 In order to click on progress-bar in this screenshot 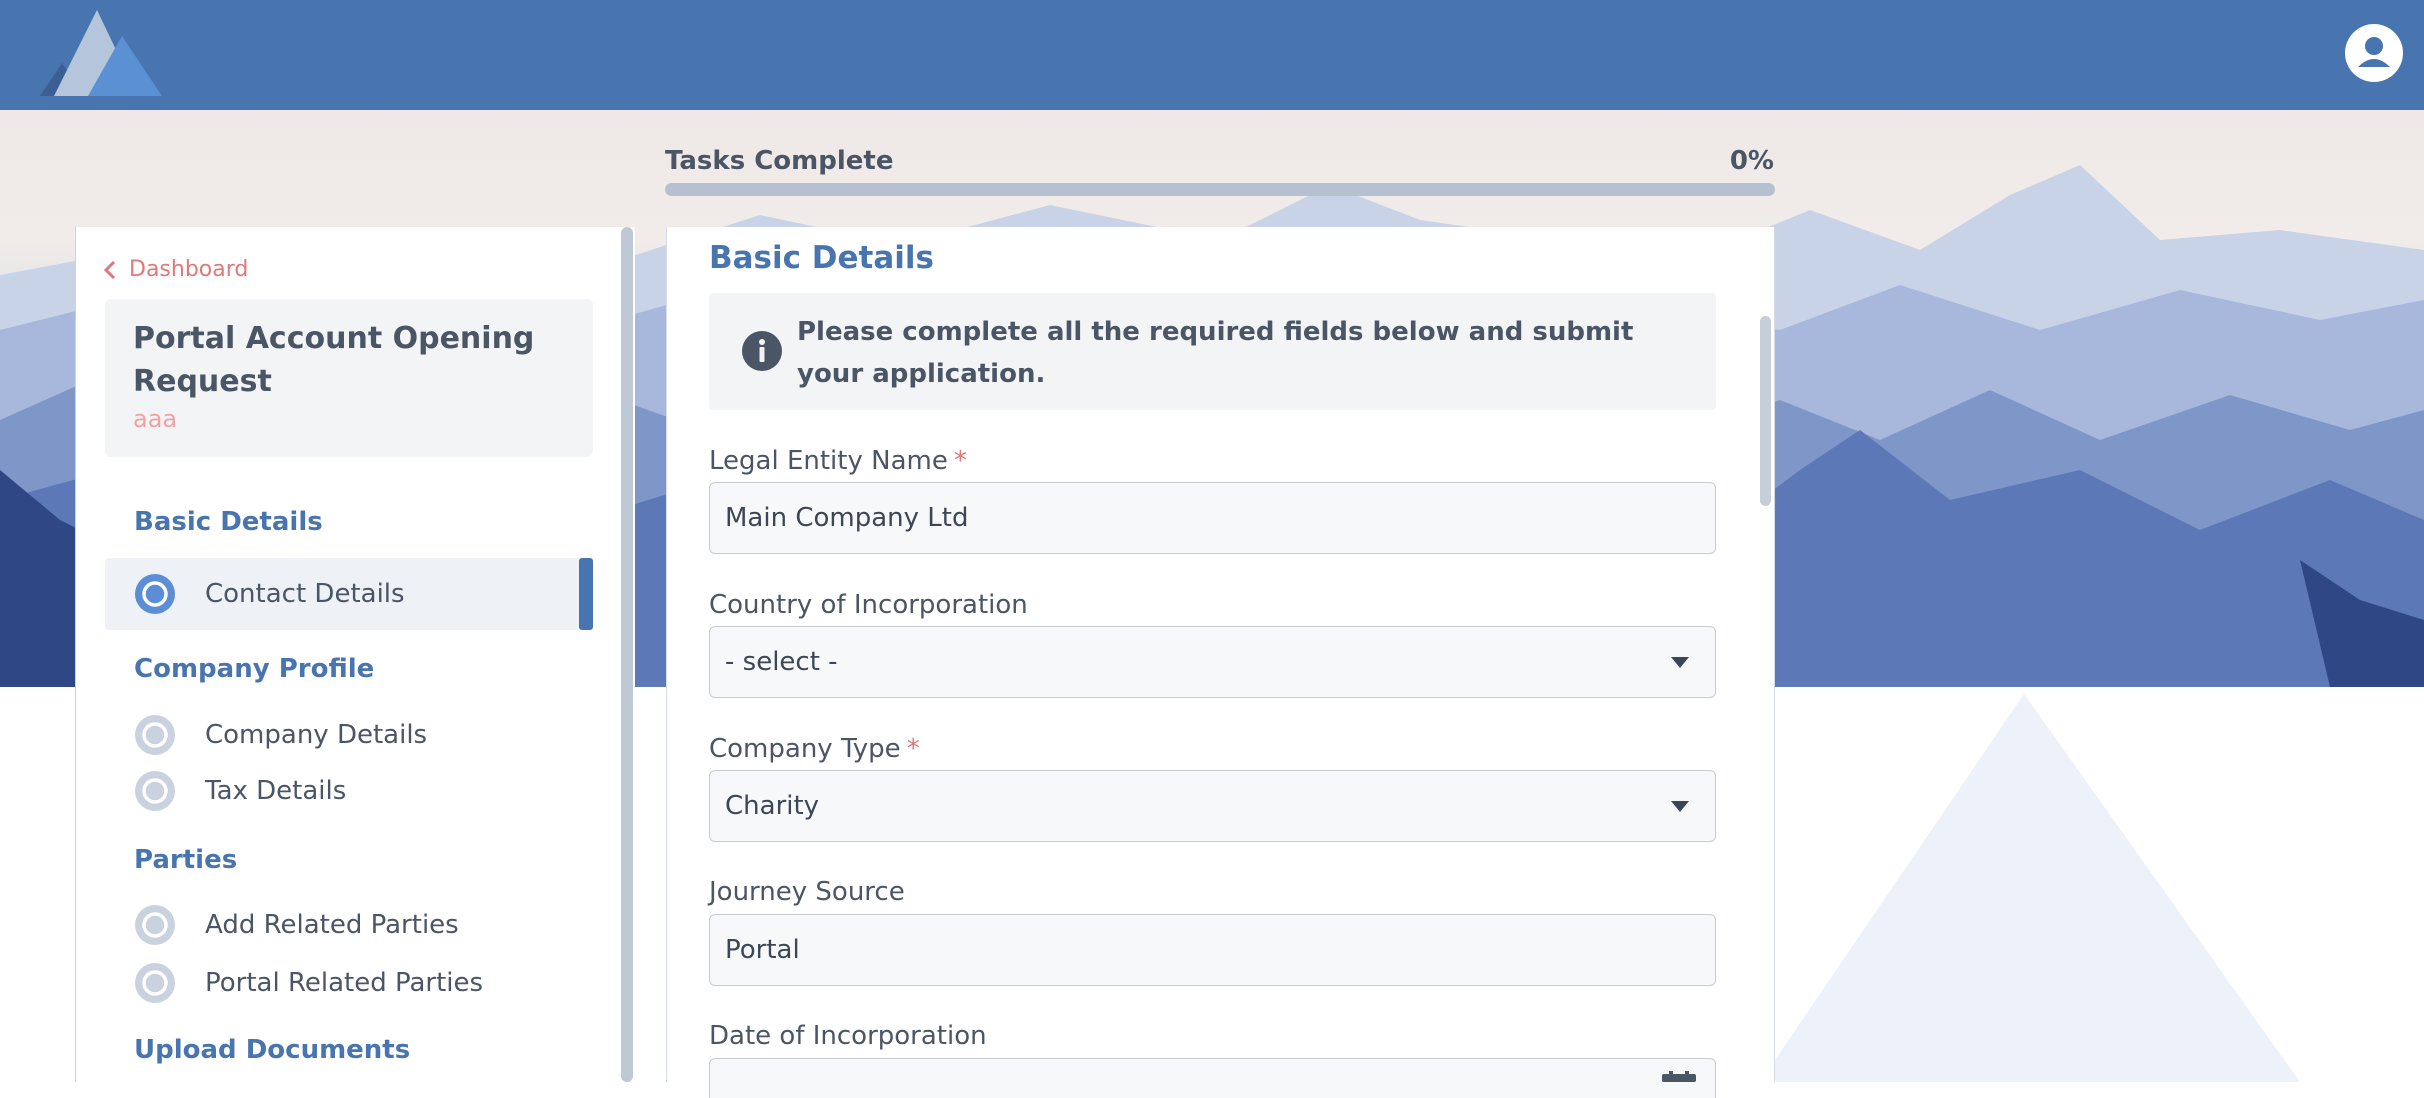, I will do `click(1220, 189)`.